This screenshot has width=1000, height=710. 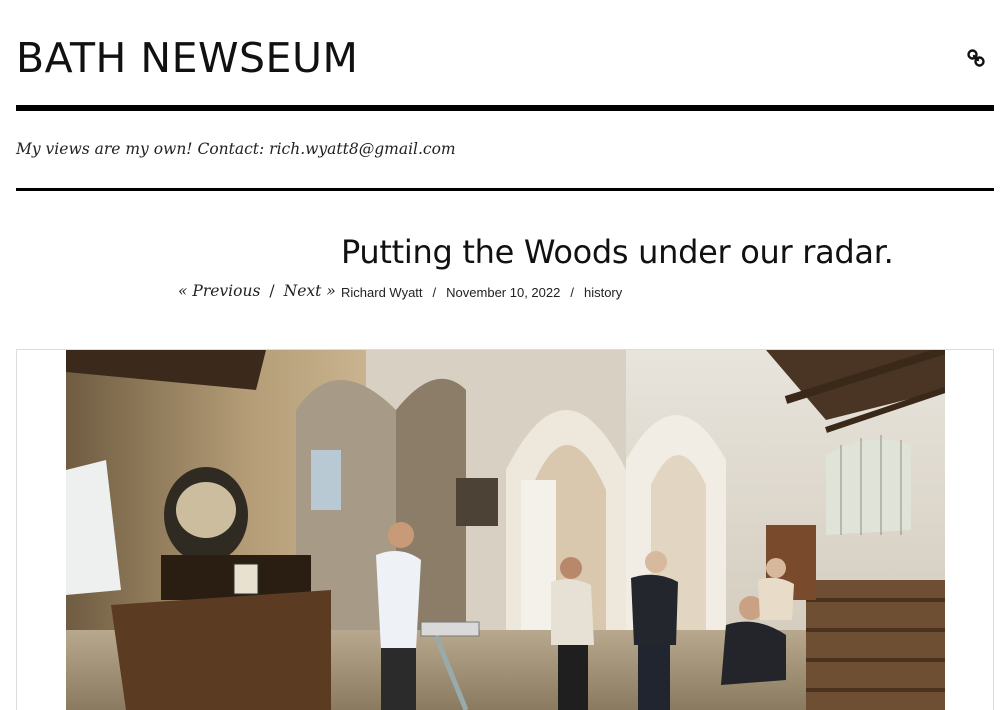 I want to click on post-author: Richard Wyatt, so click(x=382, y=292).